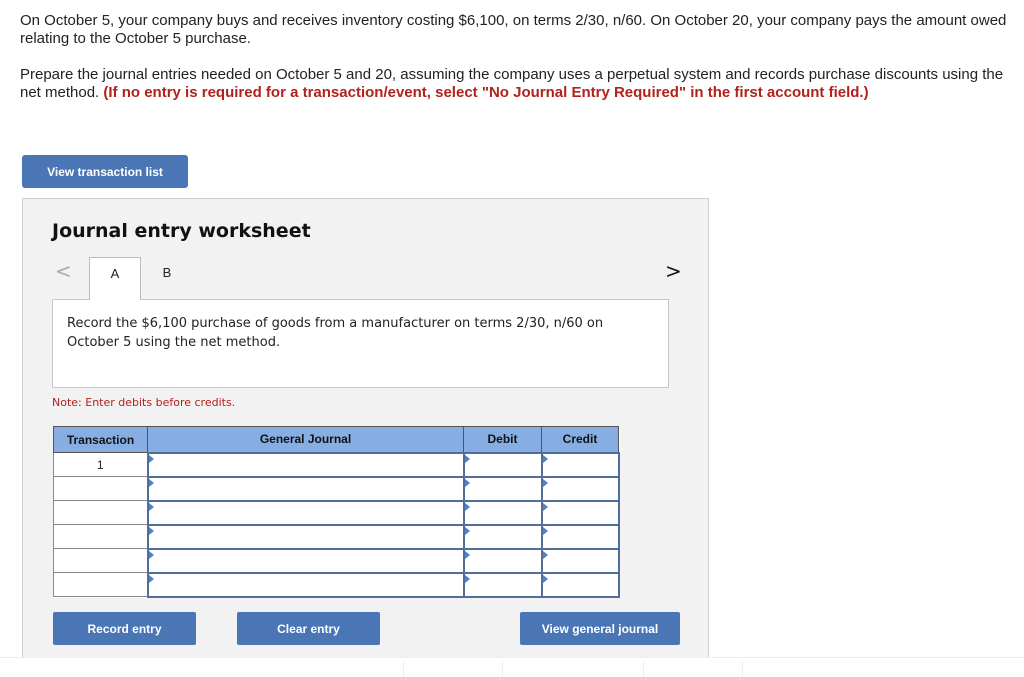  Describe the element at coordinates (100, 439) in the screenshot. I see `header-transaction: Transaction` at that location.